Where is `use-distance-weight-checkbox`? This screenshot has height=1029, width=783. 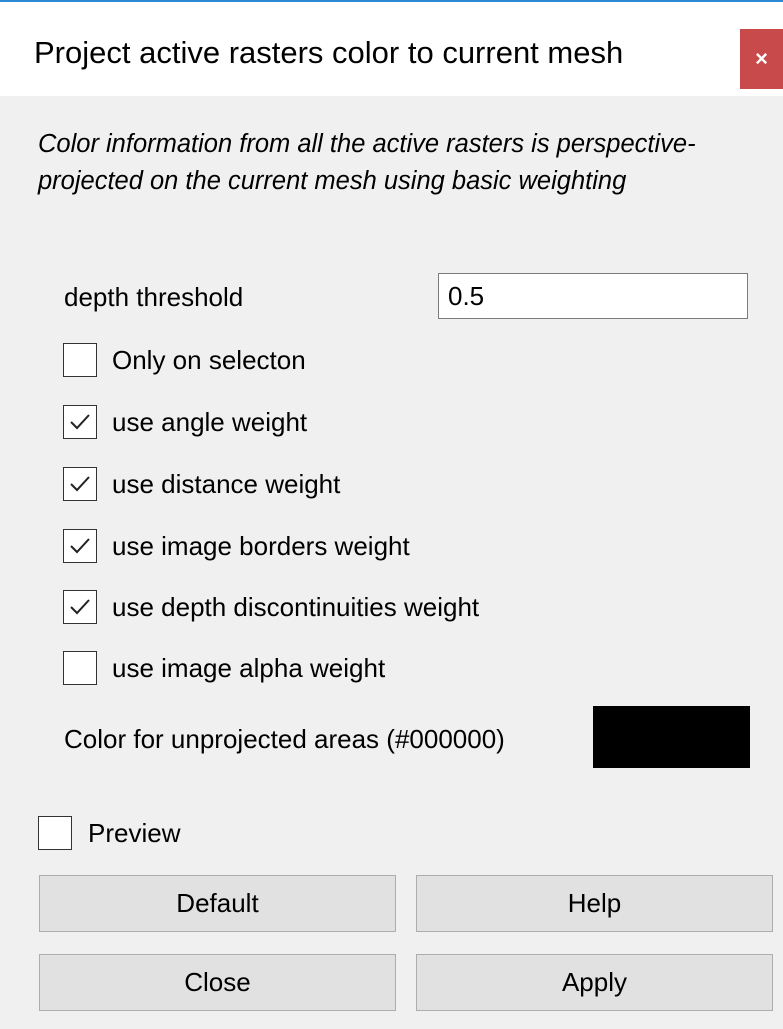 use-distance-weight-checkbox is located at coordinates (80, 484).